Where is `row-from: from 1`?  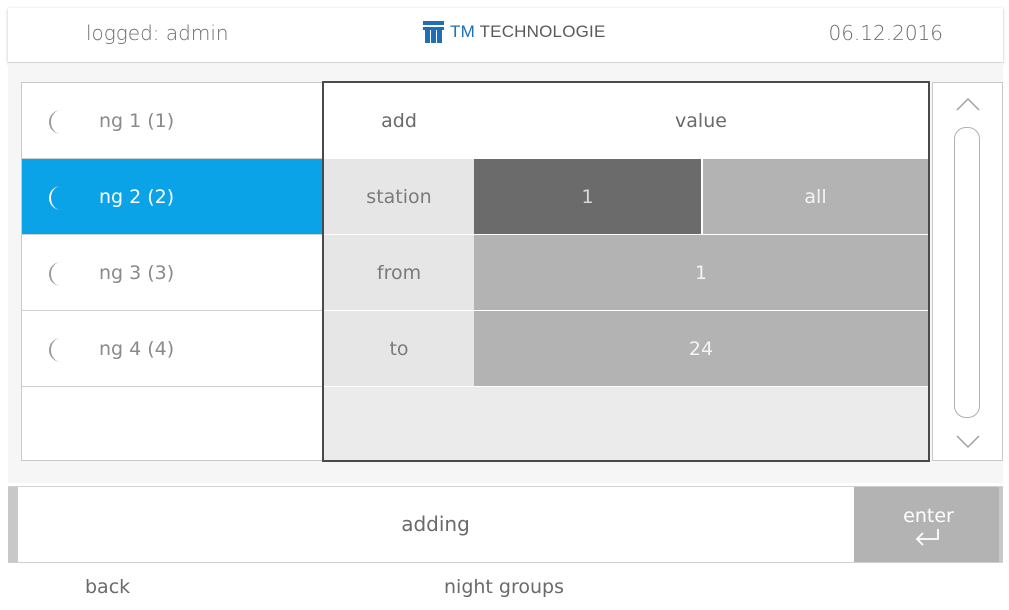
row-from: from 1 is located at coordinates (626, 273).